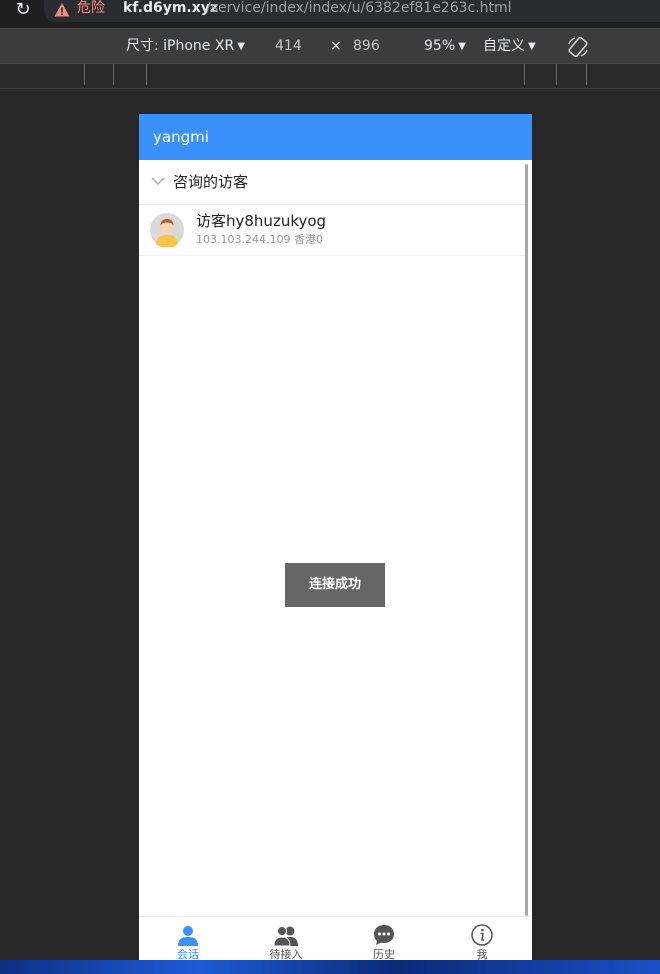  I want to click on rotate-icon, so click(578, 47).